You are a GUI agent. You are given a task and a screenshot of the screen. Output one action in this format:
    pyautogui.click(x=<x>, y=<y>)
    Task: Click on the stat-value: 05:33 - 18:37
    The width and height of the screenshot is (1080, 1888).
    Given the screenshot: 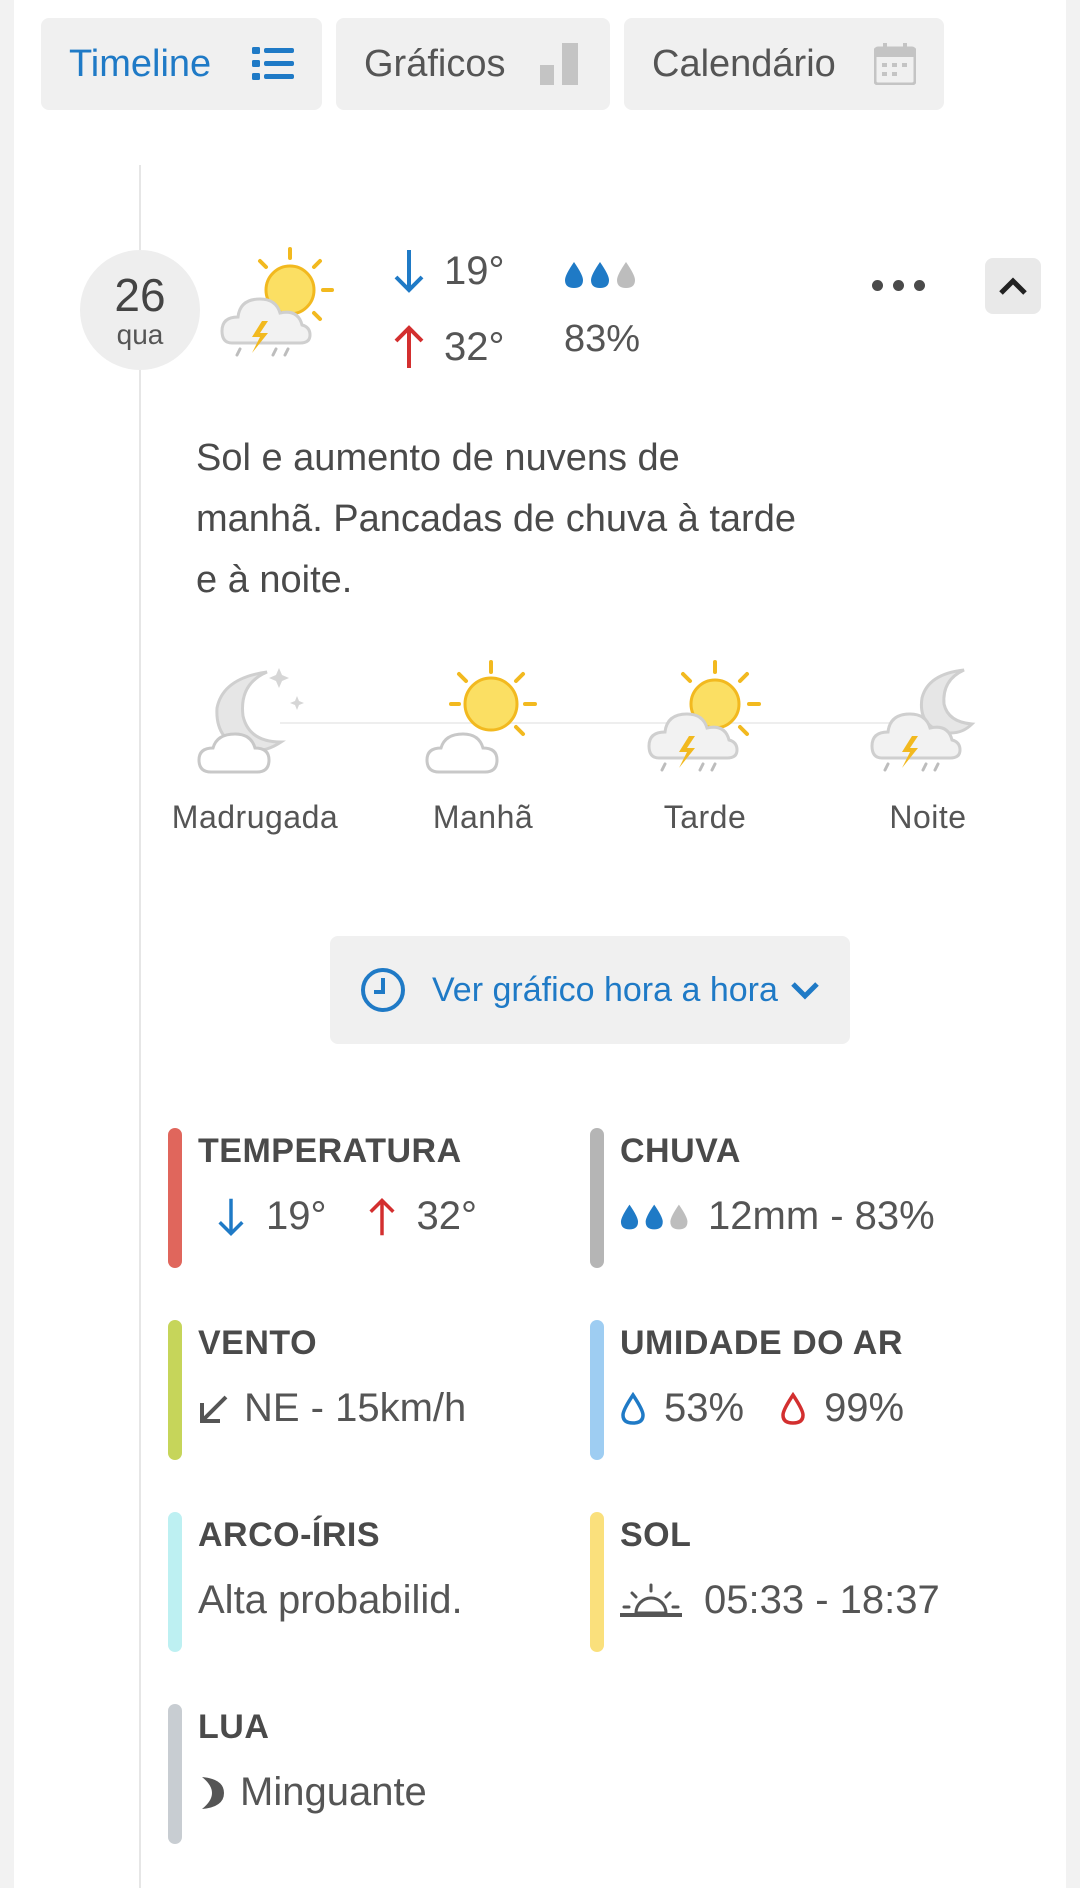 What is the action you would take?
    pyautogui.click(x=780, y=1600)
    